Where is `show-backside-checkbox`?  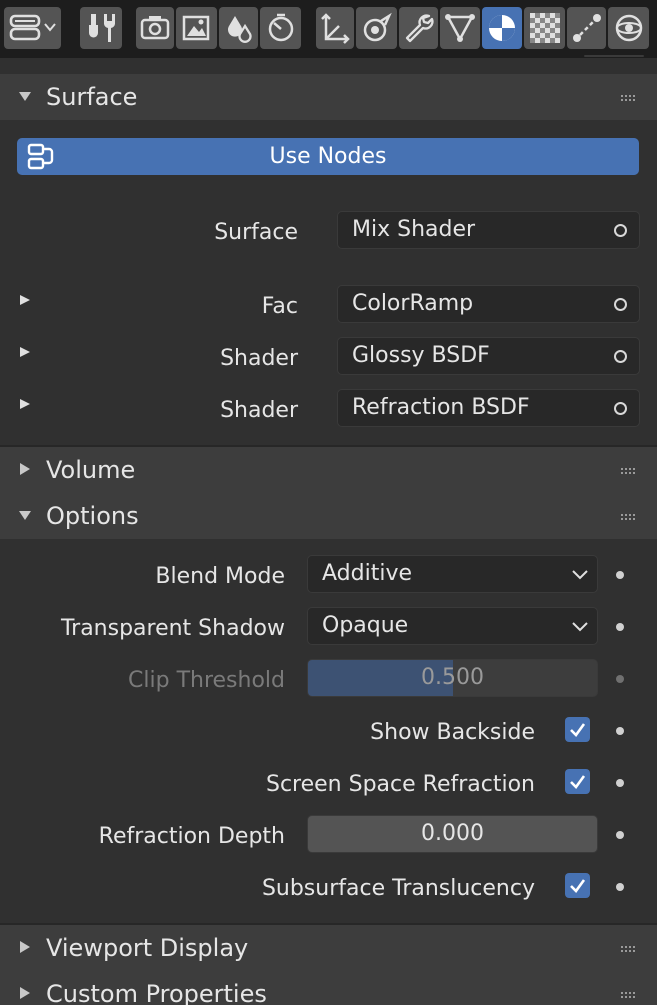
show-backside-checkbox is located at coordinates (577, 729).